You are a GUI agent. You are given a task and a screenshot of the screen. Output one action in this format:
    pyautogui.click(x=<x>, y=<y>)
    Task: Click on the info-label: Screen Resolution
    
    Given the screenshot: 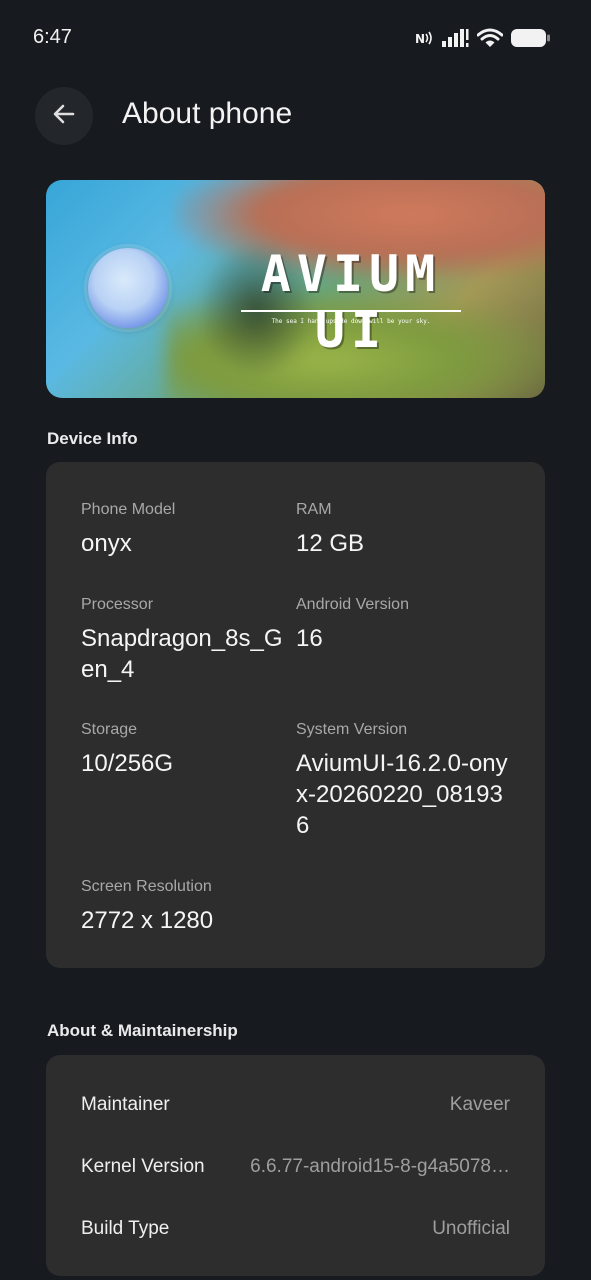 What is the action you would take?
    pyautogui.click(x=146, y=886)
    